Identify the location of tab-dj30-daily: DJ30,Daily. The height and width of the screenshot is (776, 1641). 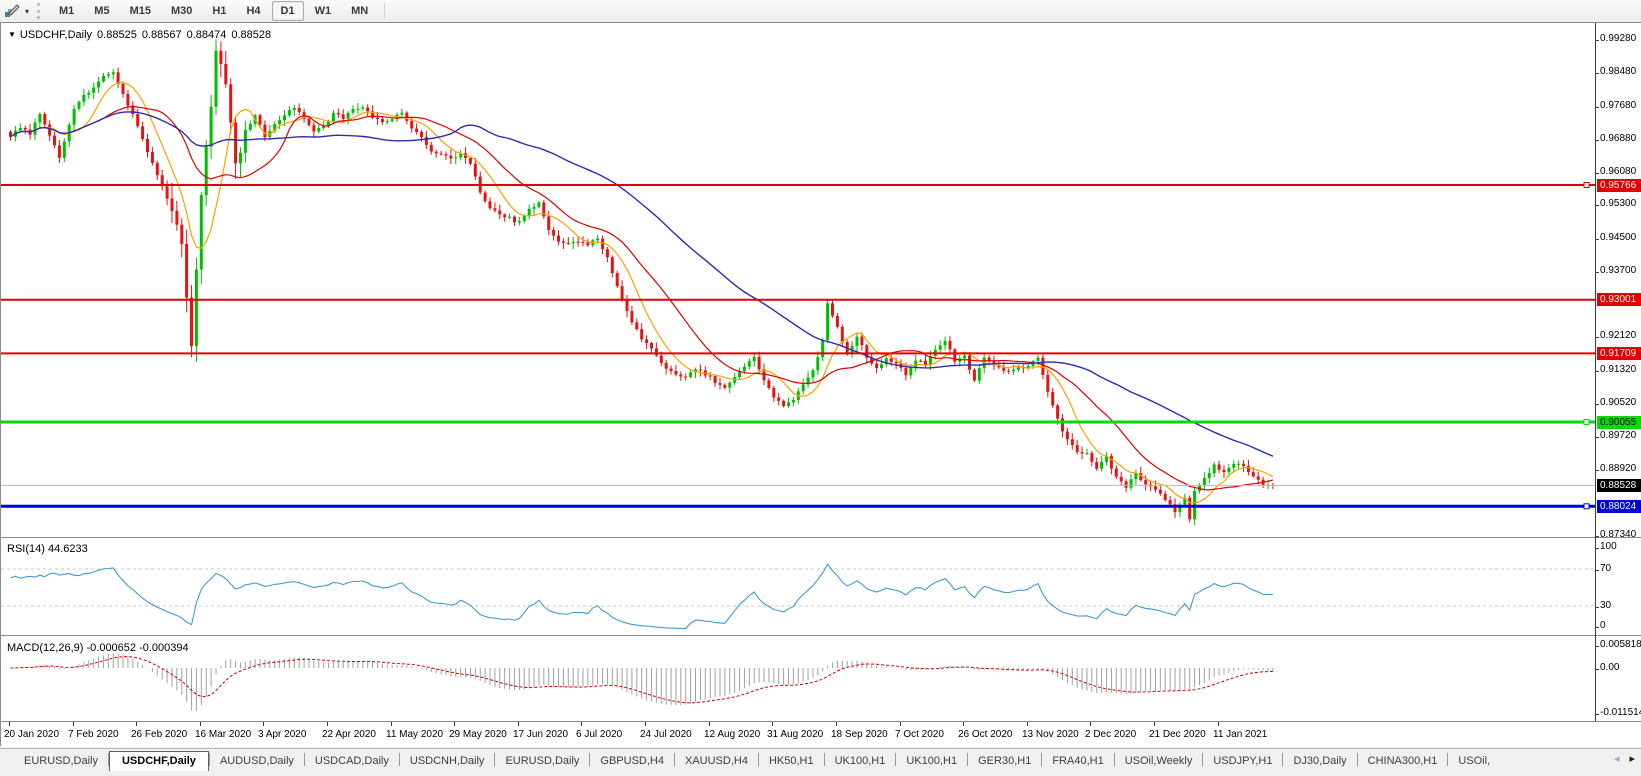
(1319, 761).